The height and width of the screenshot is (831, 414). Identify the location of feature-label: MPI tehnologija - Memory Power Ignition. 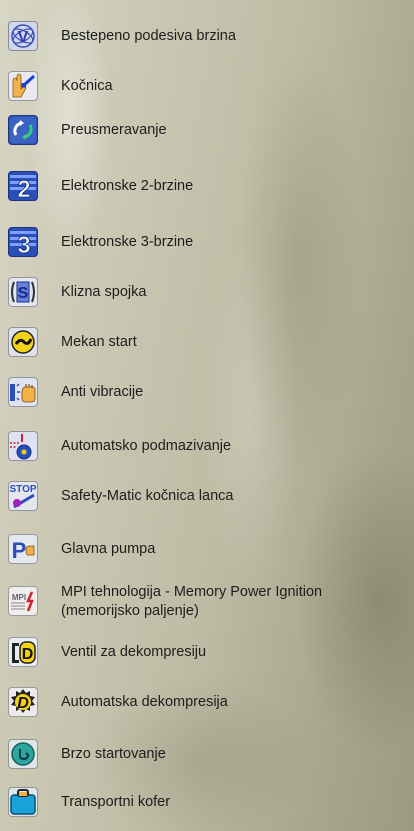
(192, 592).